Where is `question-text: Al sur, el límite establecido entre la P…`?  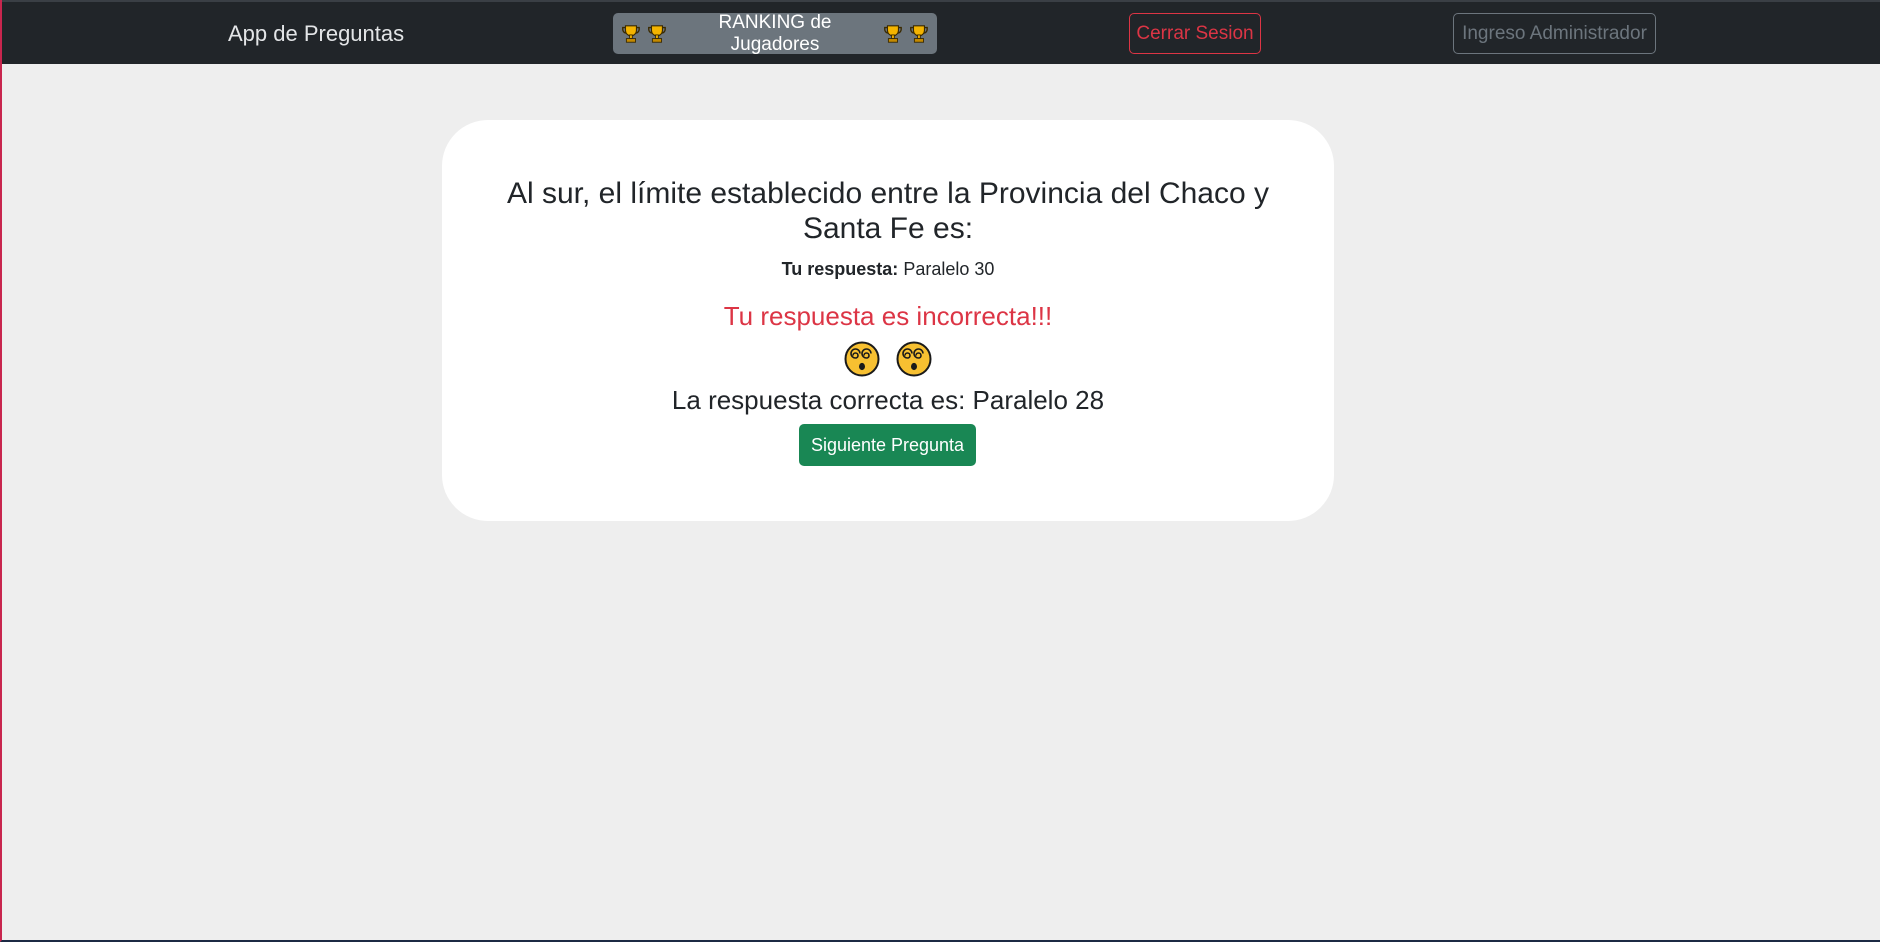 question-text: Al sur, el límite establecido entre la P… is located at coordinates (888, 211).